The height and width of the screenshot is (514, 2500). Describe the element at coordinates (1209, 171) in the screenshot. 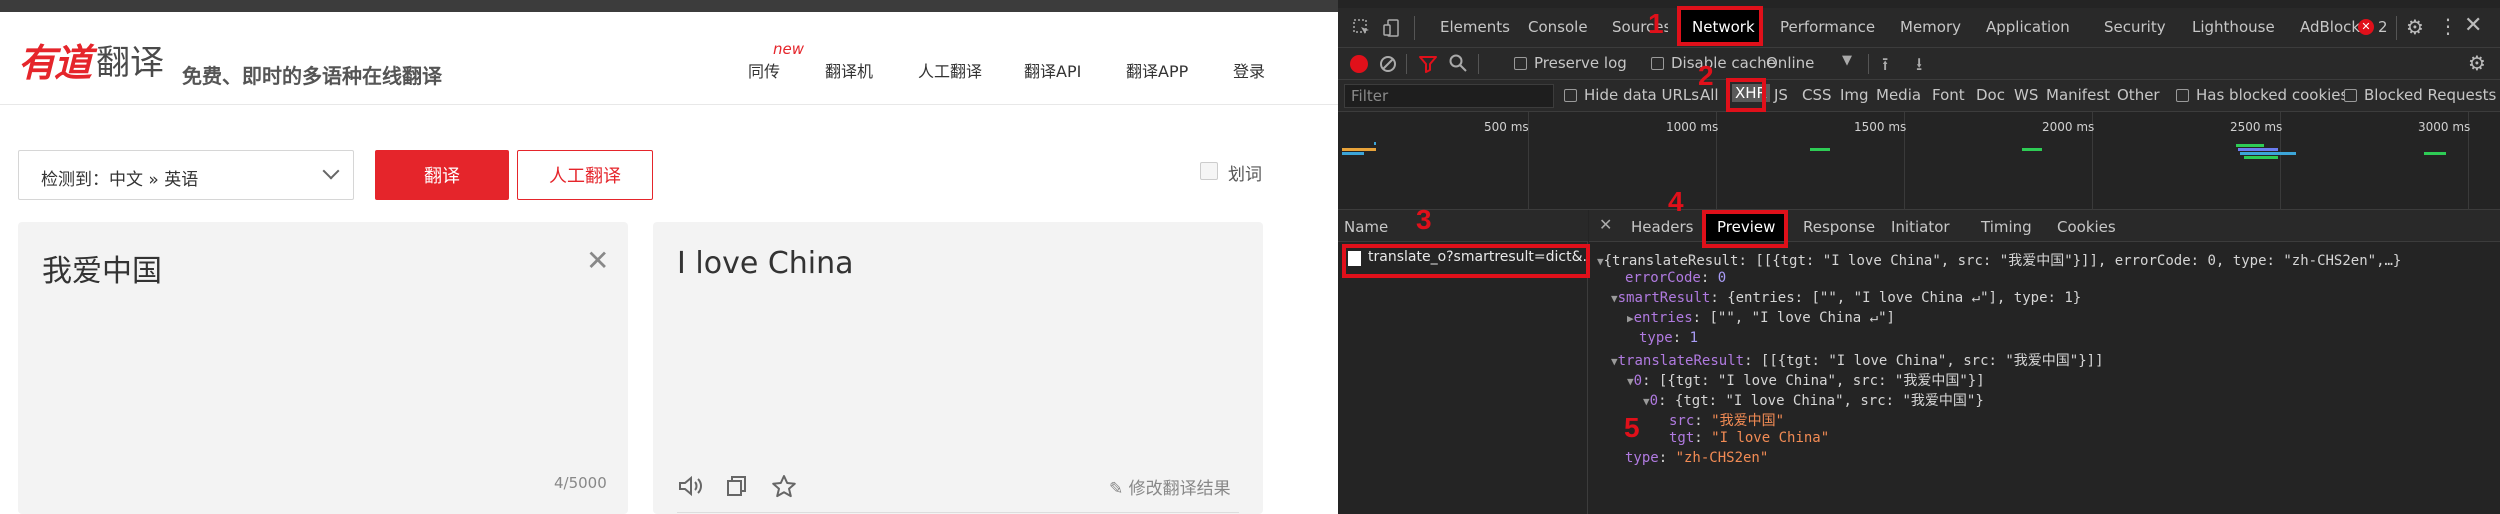

I see `word-select-checkbox` at that location.